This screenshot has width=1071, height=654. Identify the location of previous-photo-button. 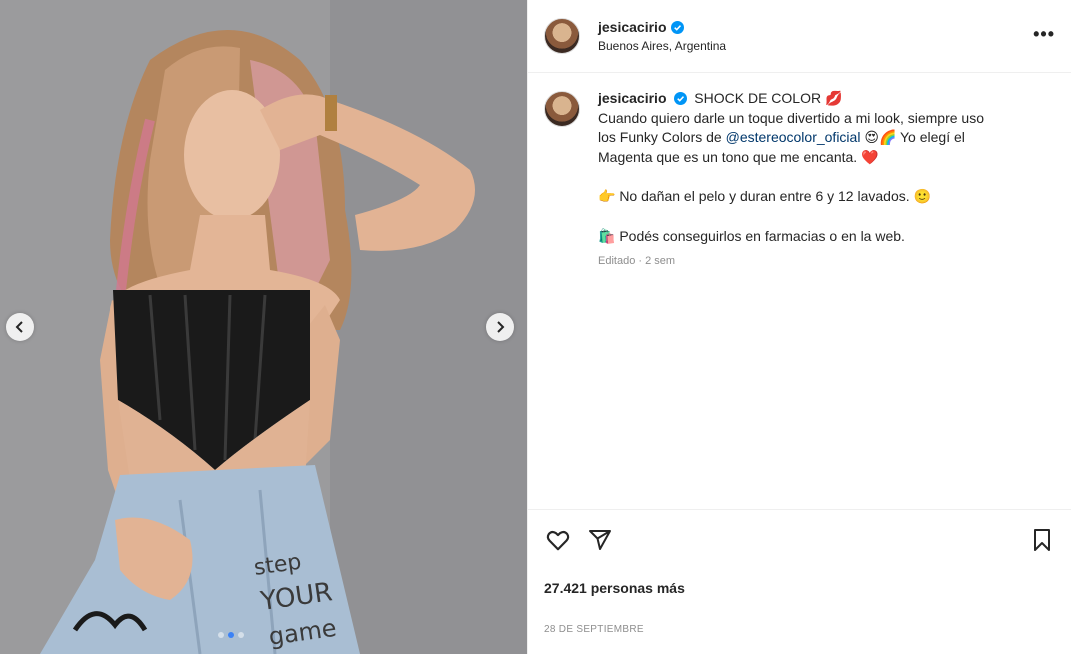
(20, 327).